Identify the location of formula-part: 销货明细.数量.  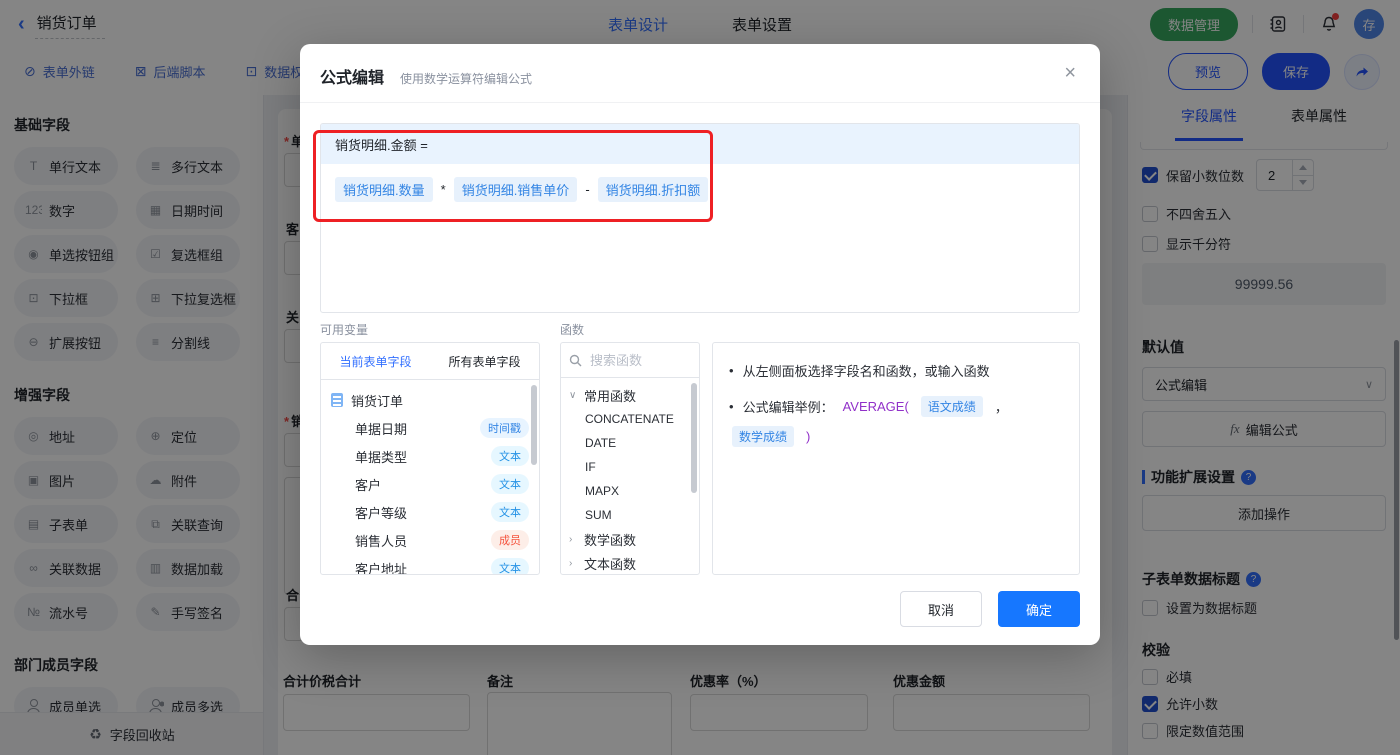
(384, 189).